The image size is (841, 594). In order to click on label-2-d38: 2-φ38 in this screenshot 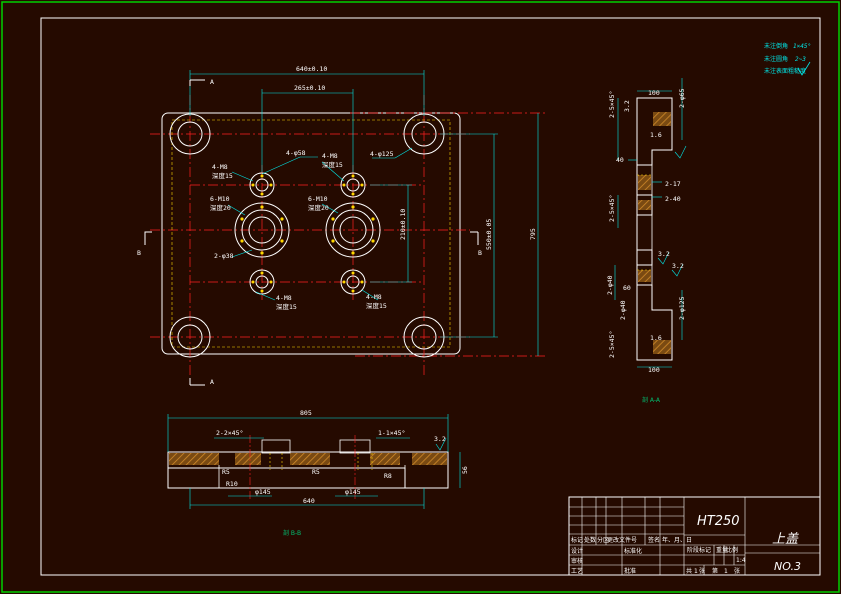, I will do `click(224, 256)`.